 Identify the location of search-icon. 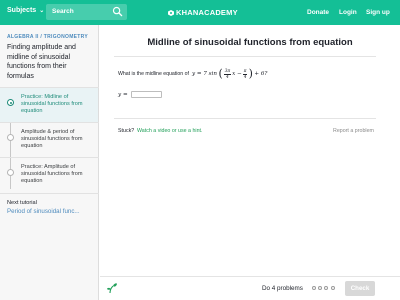
(117, 11).